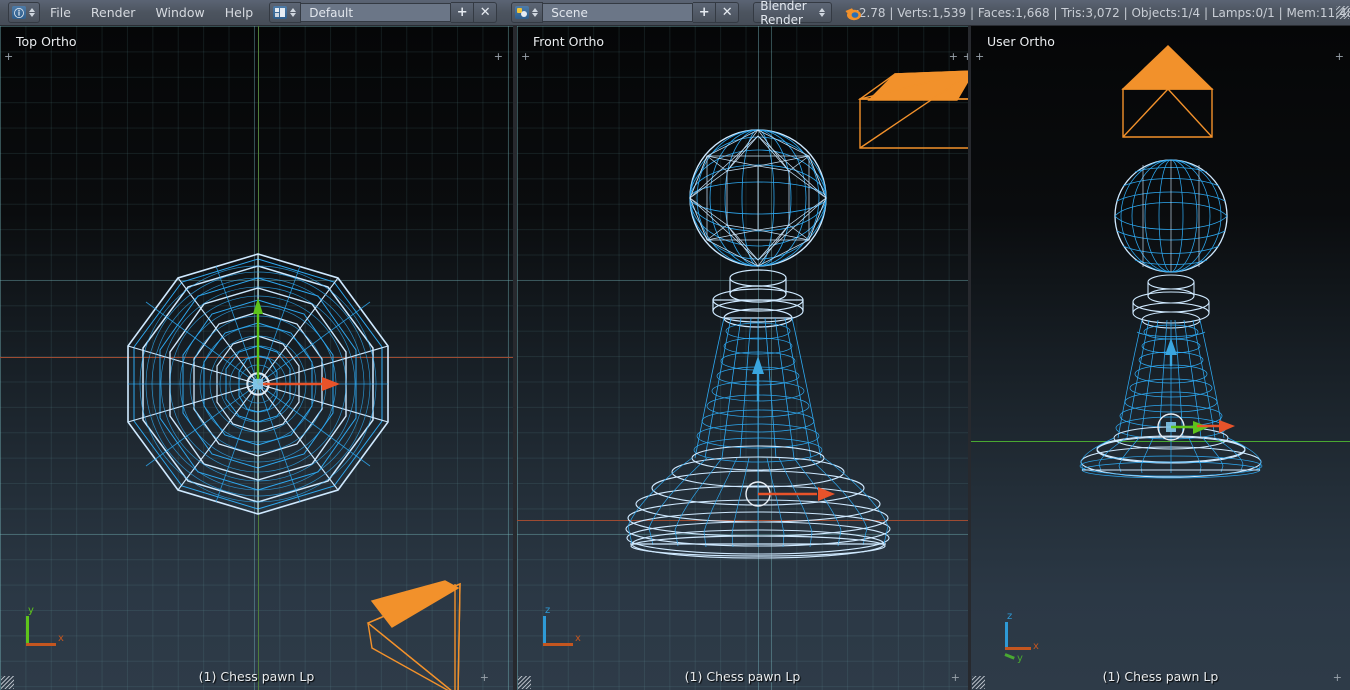 Image resolution: width=1350 pixels, height=690 pixels. What do you see at coordinates (1160, 676) in the screenshot?
I see `viewport-object-name-user: (1) Chess pawn Lp` at bounding box center [1160, 676].